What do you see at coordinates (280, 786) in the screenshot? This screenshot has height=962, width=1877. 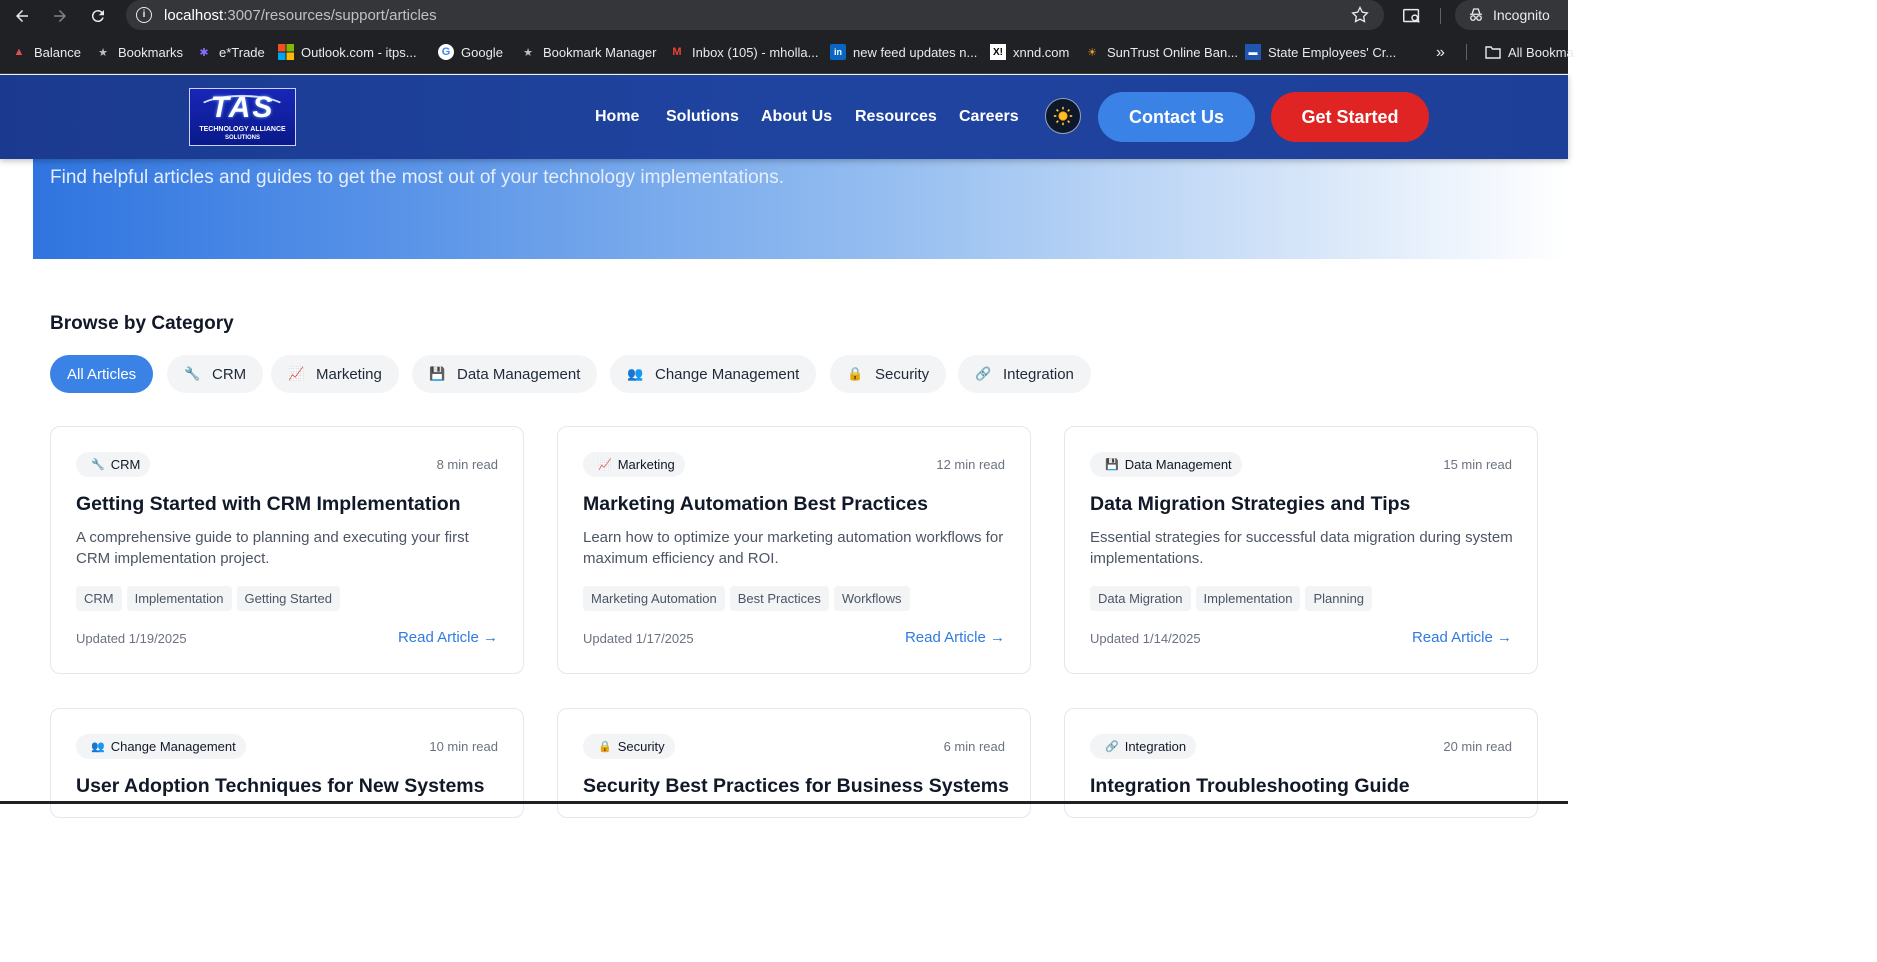 I see `article-title: User Adoption Techniques for New Systems` at bounding box center [280, 786].